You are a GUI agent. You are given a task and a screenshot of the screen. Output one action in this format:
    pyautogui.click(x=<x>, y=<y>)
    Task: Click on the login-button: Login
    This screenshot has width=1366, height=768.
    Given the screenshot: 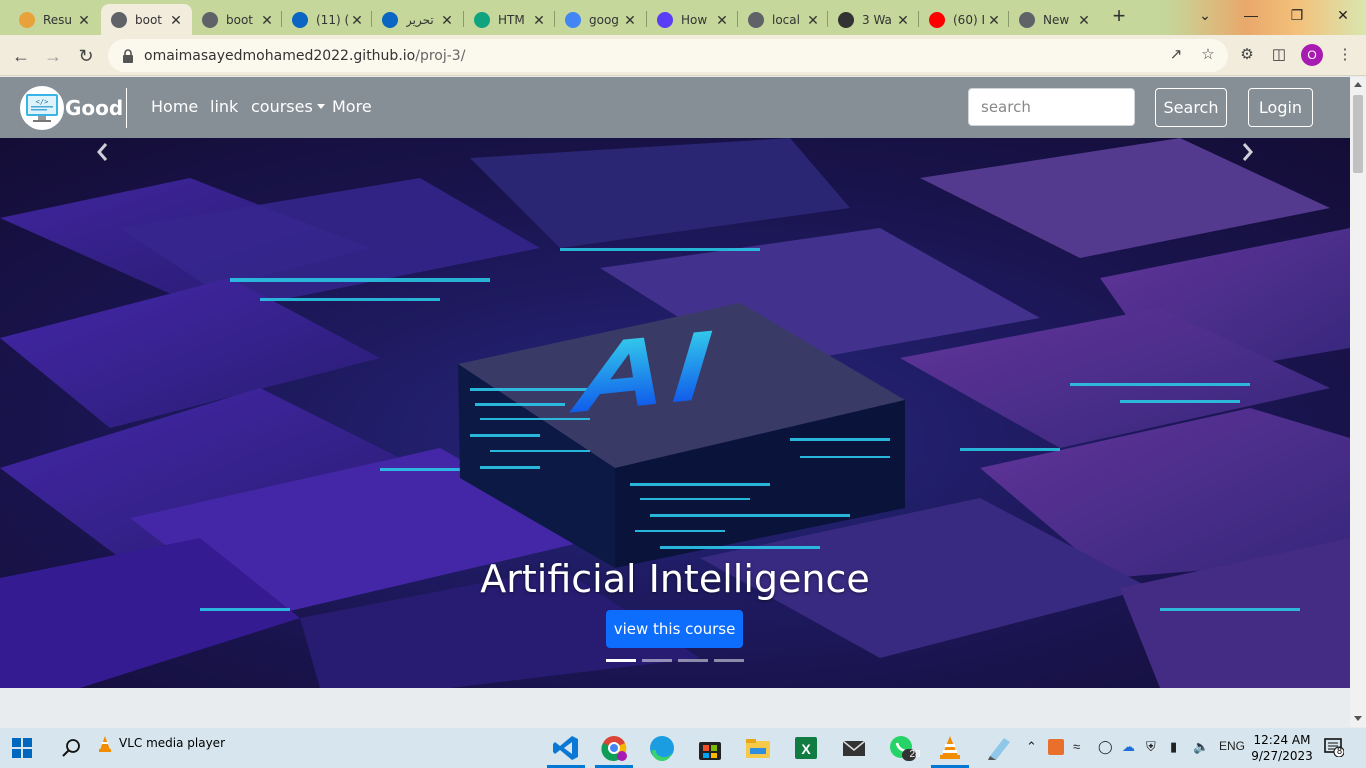 What is the action you would take?
    pyautogui.click(x=1280, y=107)
    